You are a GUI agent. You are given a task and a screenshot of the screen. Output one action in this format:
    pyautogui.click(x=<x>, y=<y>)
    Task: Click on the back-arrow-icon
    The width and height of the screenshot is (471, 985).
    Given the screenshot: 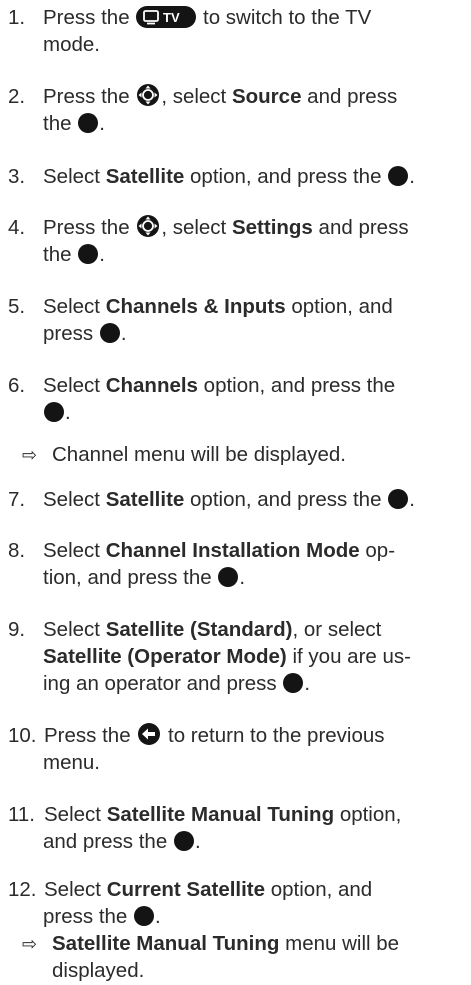 What is the action you would take?
    pyautogui.click(x=149, y=734)
    